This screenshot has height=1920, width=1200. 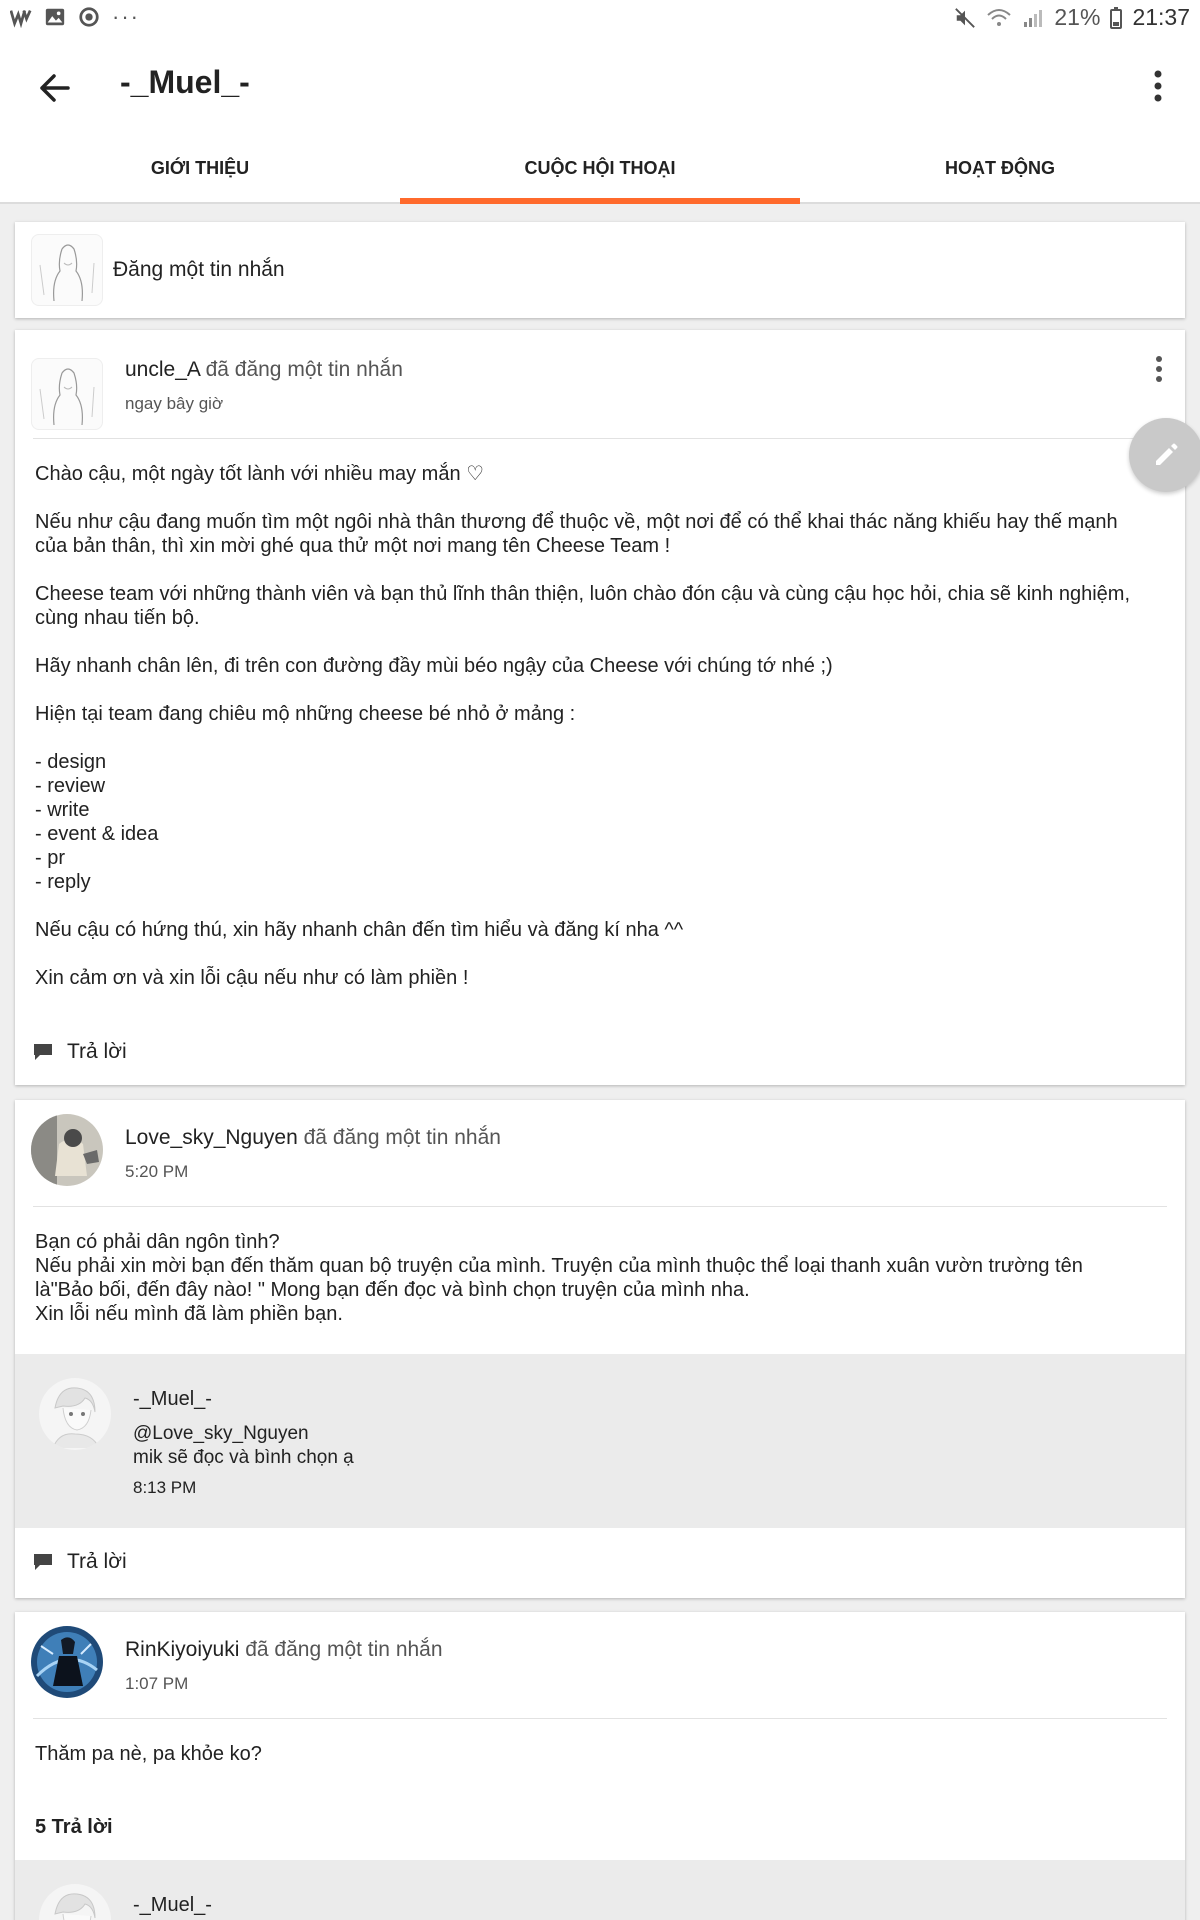 I want to click on battery-percent: 21%, so click(x=1077, y=17).